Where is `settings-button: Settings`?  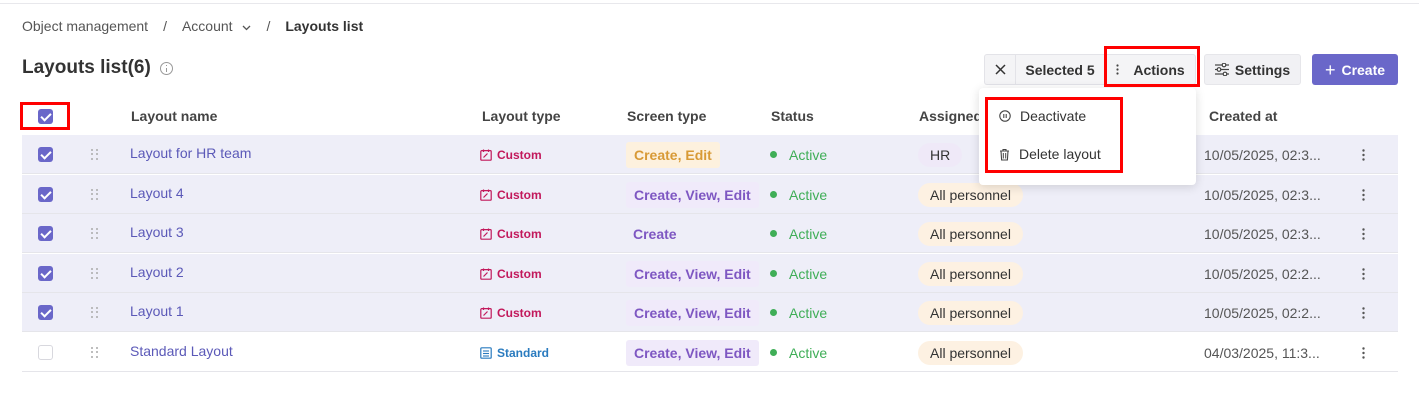 settings-button: Settings is located at coordinates (1252, 69).